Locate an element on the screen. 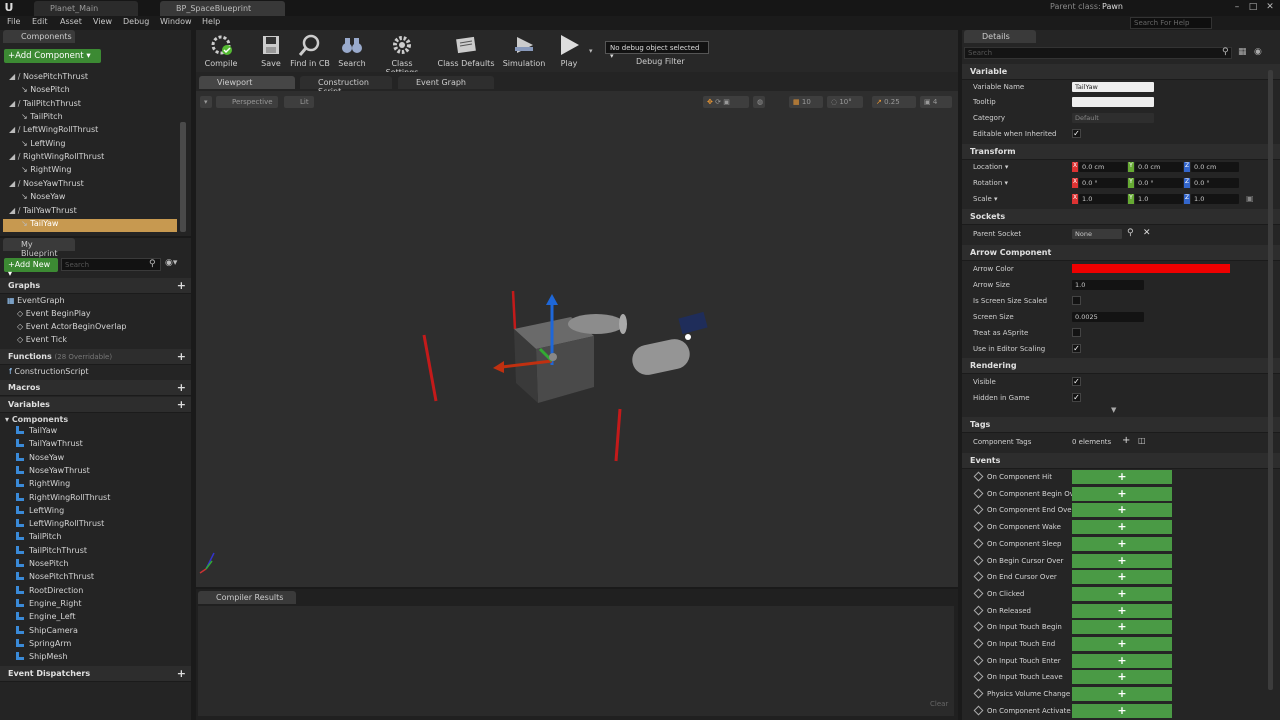 The height and width of the screenshot is (720, 1280). component-tree-item: ↘ TailYaw is located at coordinates (90, 225).